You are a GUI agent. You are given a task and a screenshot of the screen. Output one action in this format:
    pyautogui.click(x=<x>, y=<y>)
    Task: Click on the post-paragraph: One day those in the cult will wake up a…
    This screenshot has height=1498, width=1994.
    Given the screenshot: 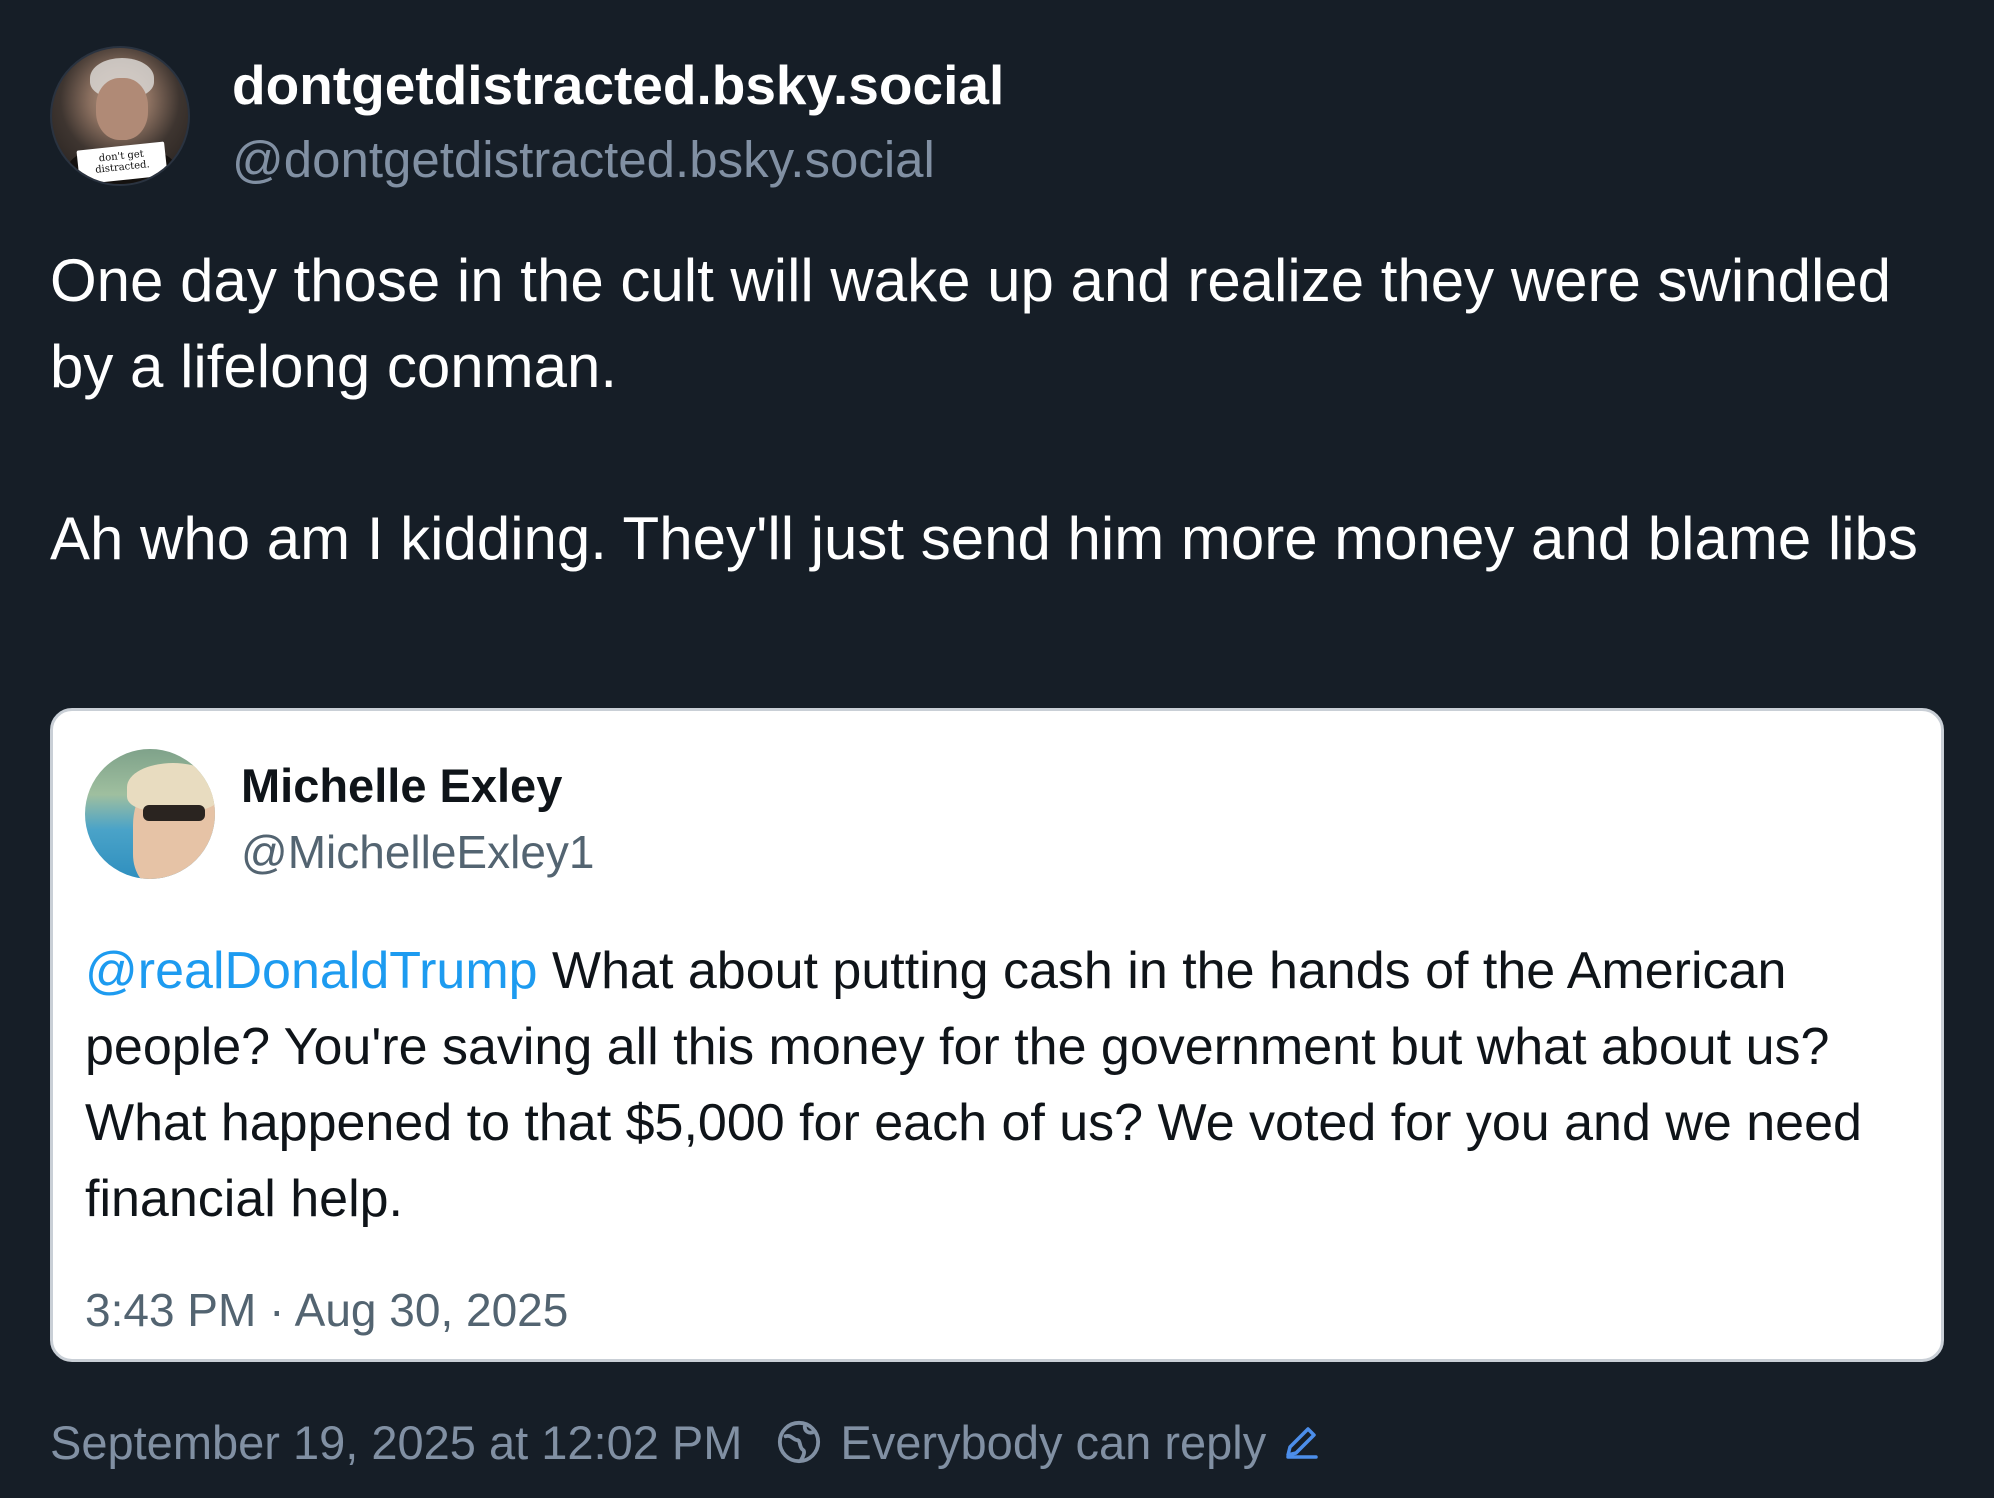 What is the action you would take?
    pyautogui.click(x=971, y=323)
    